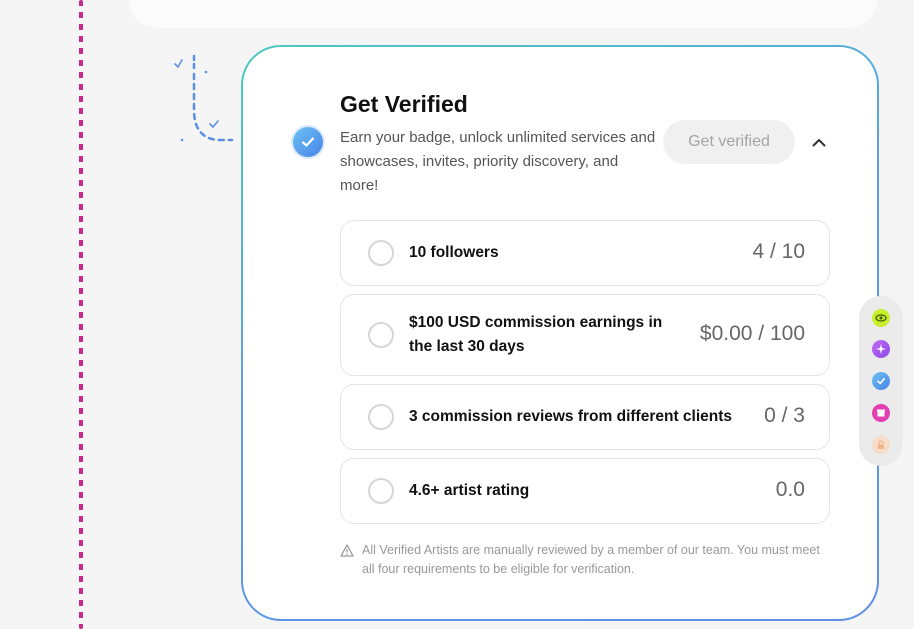 The width and height of the screenshot is (914, 629). Describe the element at coordinates (404, 104) in the screenshot. I see `card-title: Get Verified` at that location.